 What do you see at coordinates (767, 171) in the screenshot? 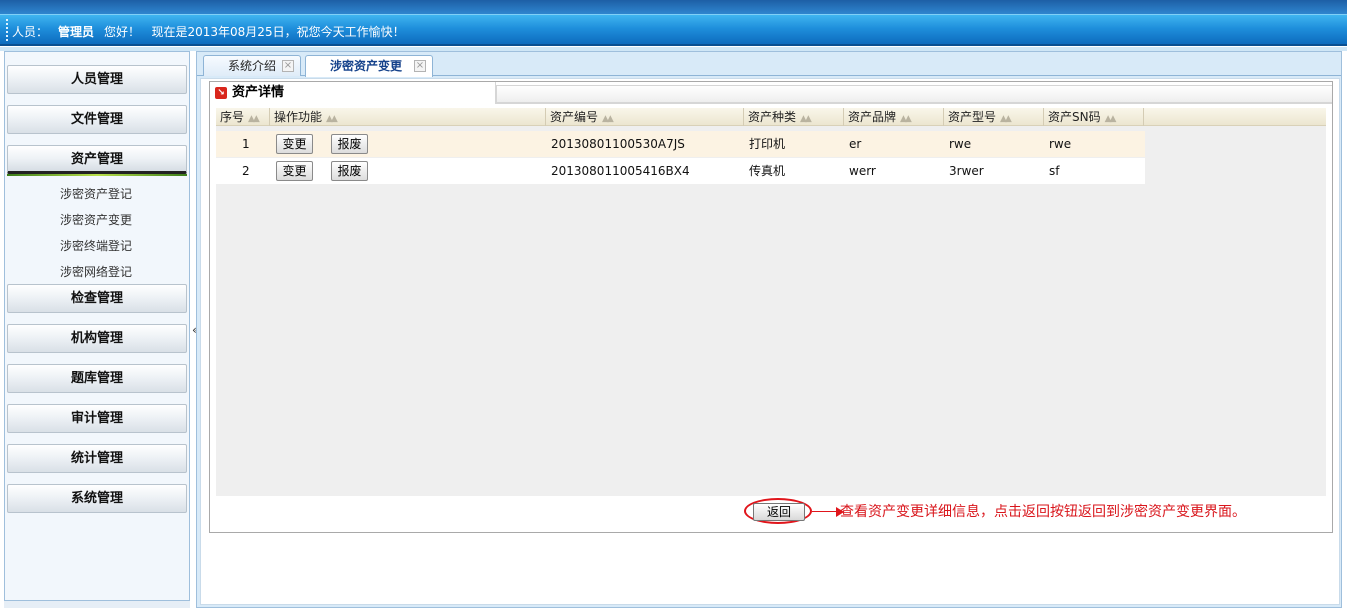
I see `cell-type: 传真机` at bounding box center [767, 171].